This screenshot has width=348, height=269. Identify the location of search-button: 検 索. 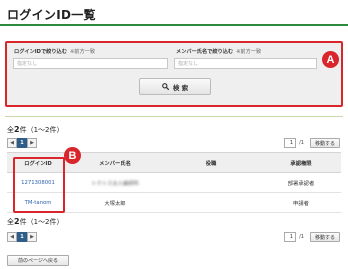
(175, 86).